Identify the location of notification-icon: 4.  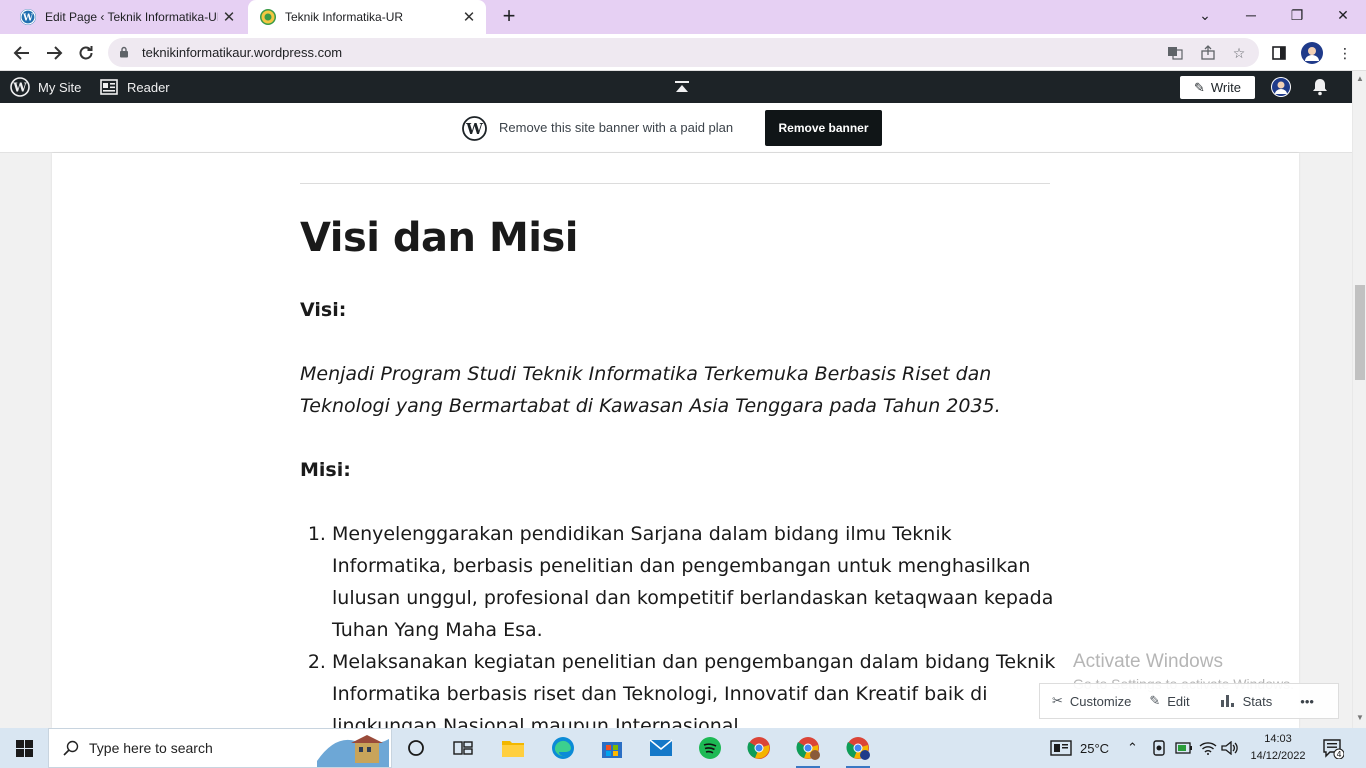
(1333, 749).